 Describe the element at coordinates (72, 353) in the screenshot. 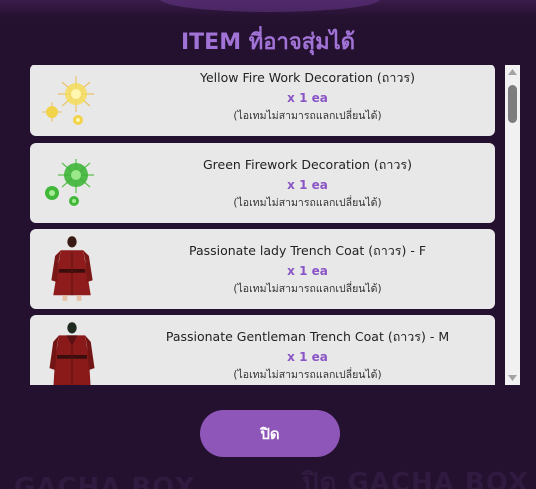

I see `gentleman-trench-coat-icon` at that location.